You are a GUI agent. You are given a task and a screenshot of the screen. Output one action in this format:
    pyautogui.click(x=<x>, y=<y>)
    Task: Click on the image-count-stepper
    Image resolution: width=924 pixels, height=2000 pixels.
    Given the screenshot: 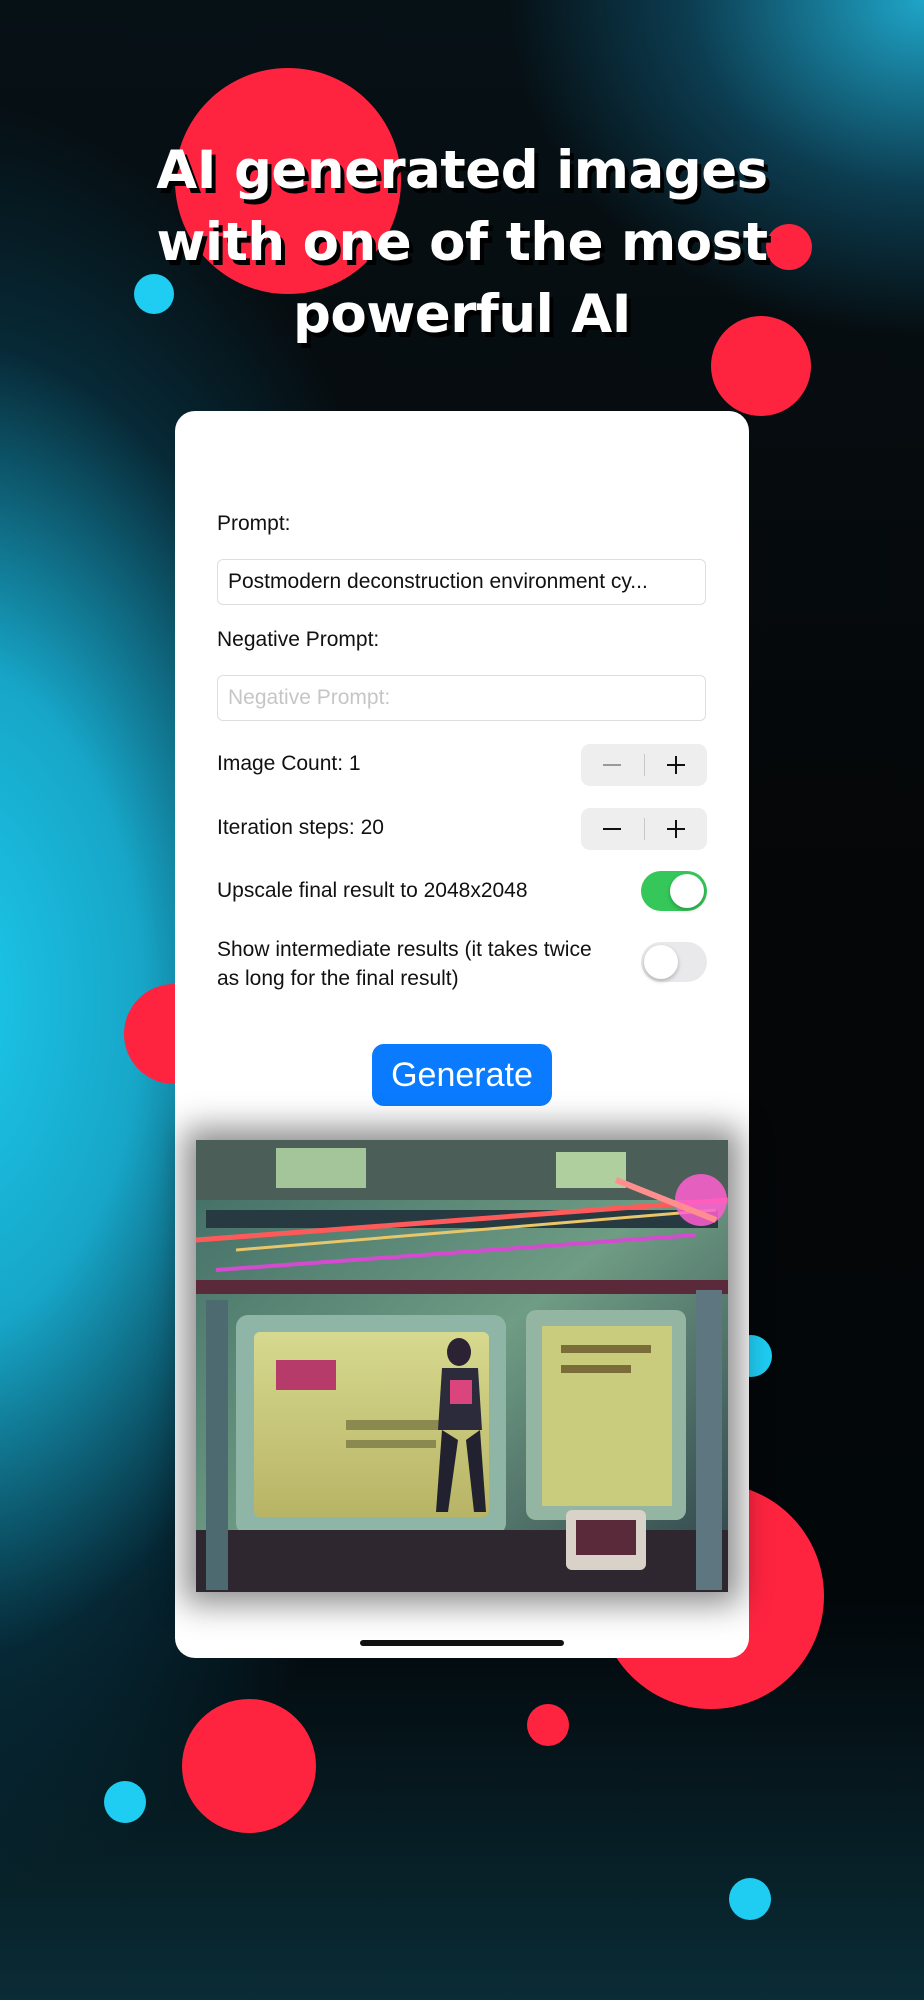 What is the action you would take?
    pyautogui.click(x=644, y=765)
    